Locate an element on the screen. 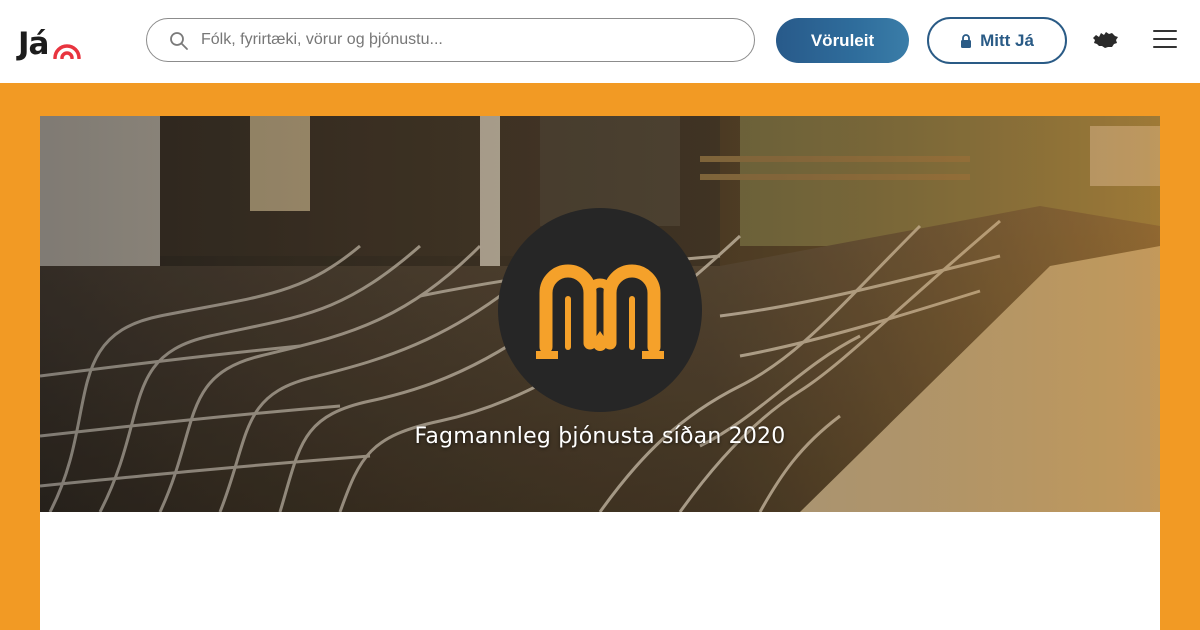 This screenshot has width=1200, height=630. menu-icon is located at coordinates (1165, 40).